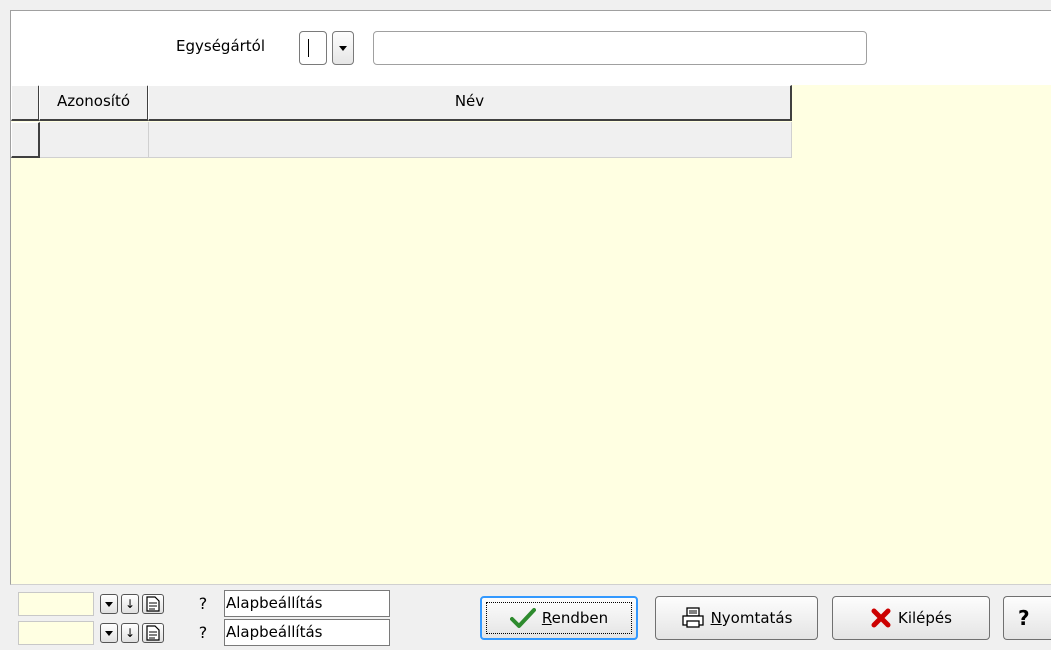  What do you see at coordinates (751, 618) in the screenshot?
I see `print-button-label: Nyomtatás` at bounding box center [751, 618].